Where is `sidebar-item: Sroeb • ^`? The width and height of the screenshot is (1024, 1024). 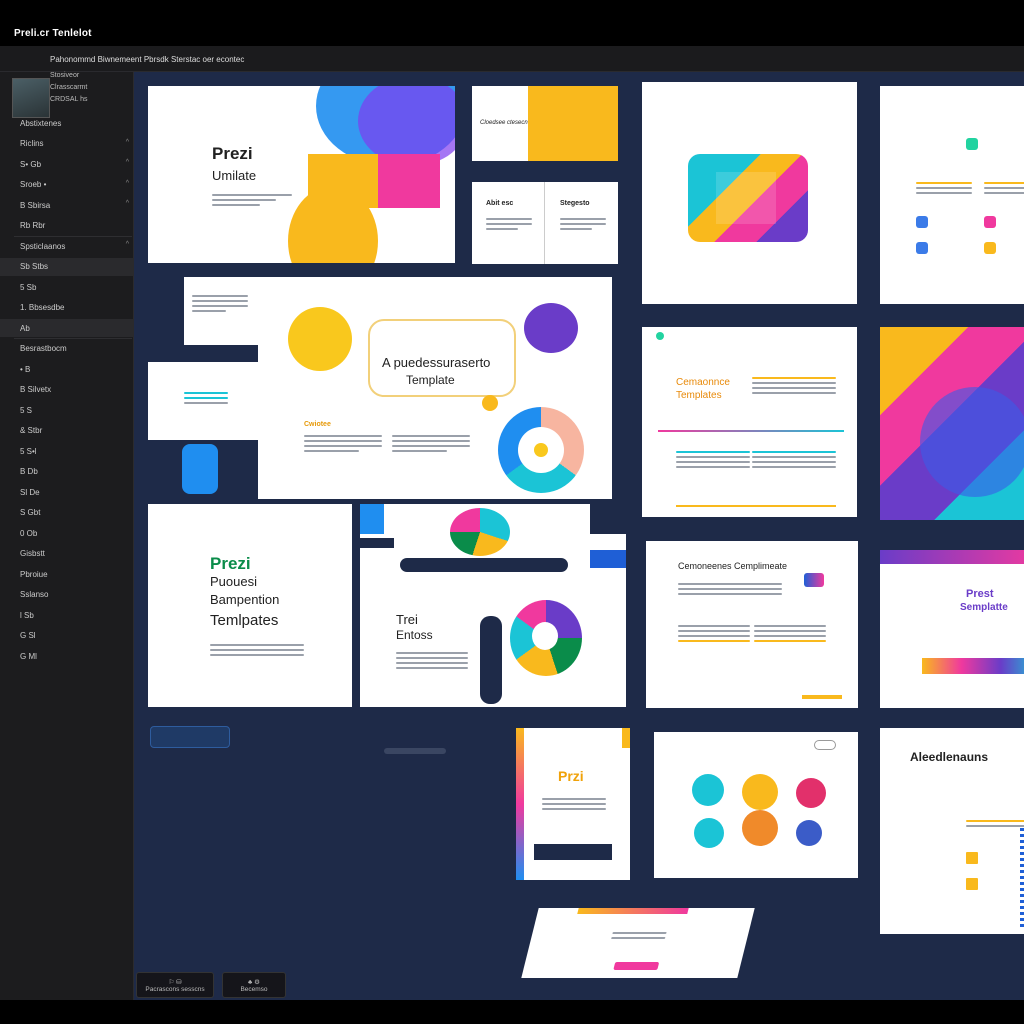
sidebar-item: Sroeb • ^ is located at coordinates (67, 185).